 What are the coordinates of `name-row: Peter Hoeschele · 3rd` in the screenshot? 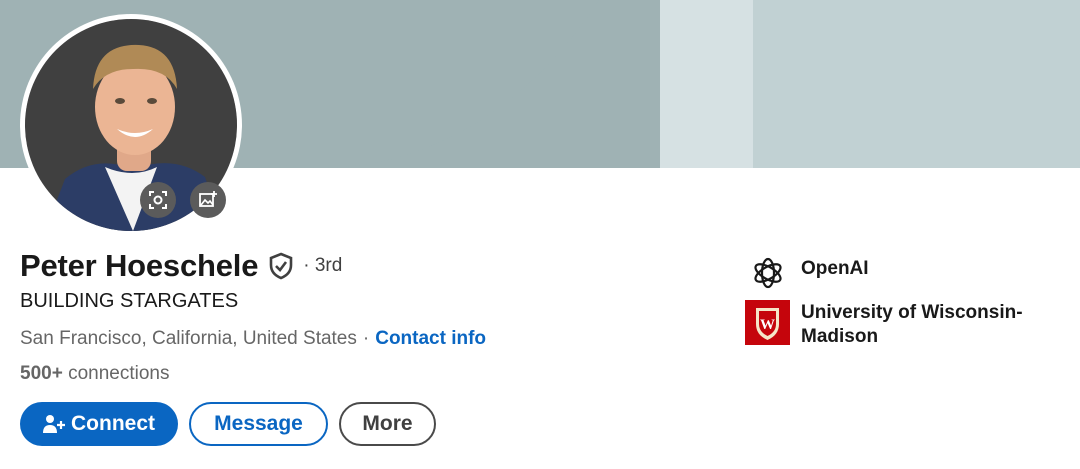 It's located at (181, 266).